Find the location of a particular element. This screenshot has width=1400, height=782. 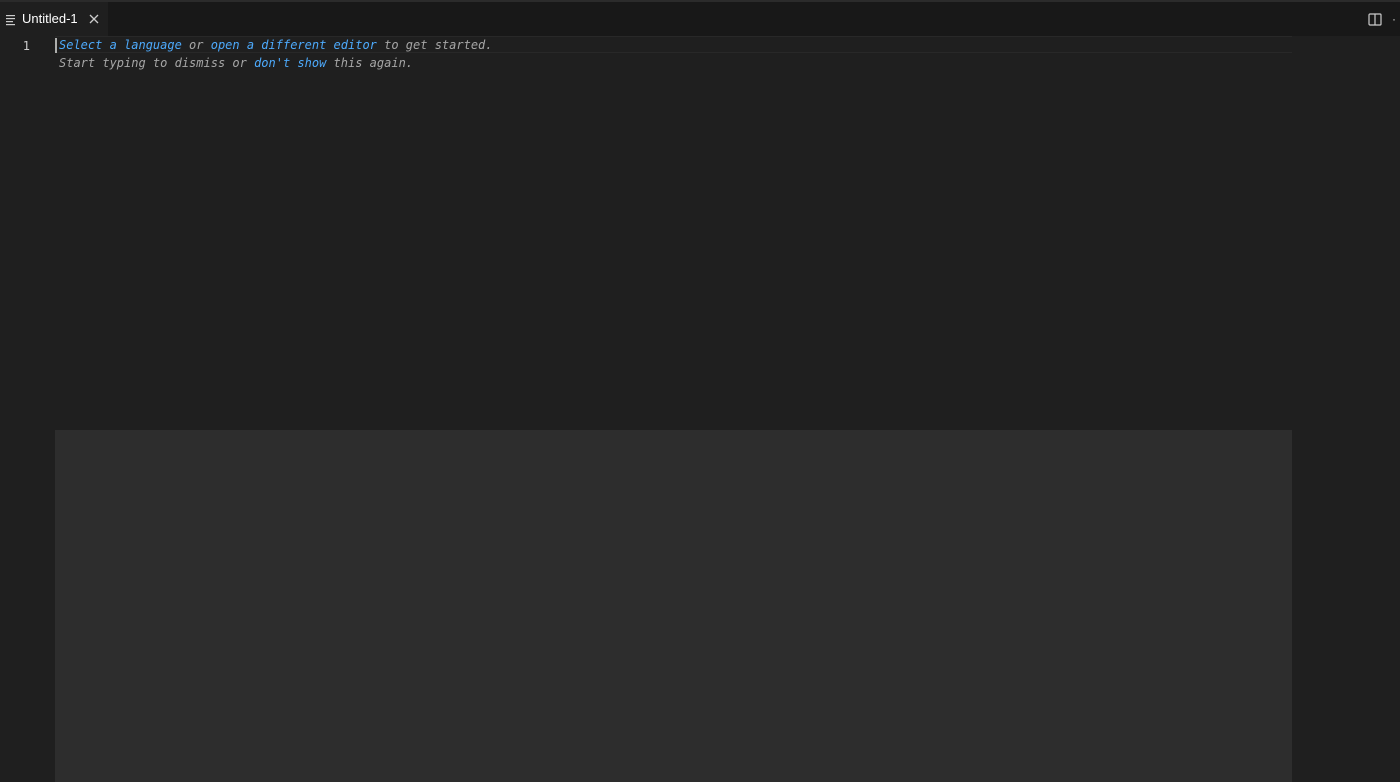

dont-show-link: don't show is located at coordinates (290, 63).